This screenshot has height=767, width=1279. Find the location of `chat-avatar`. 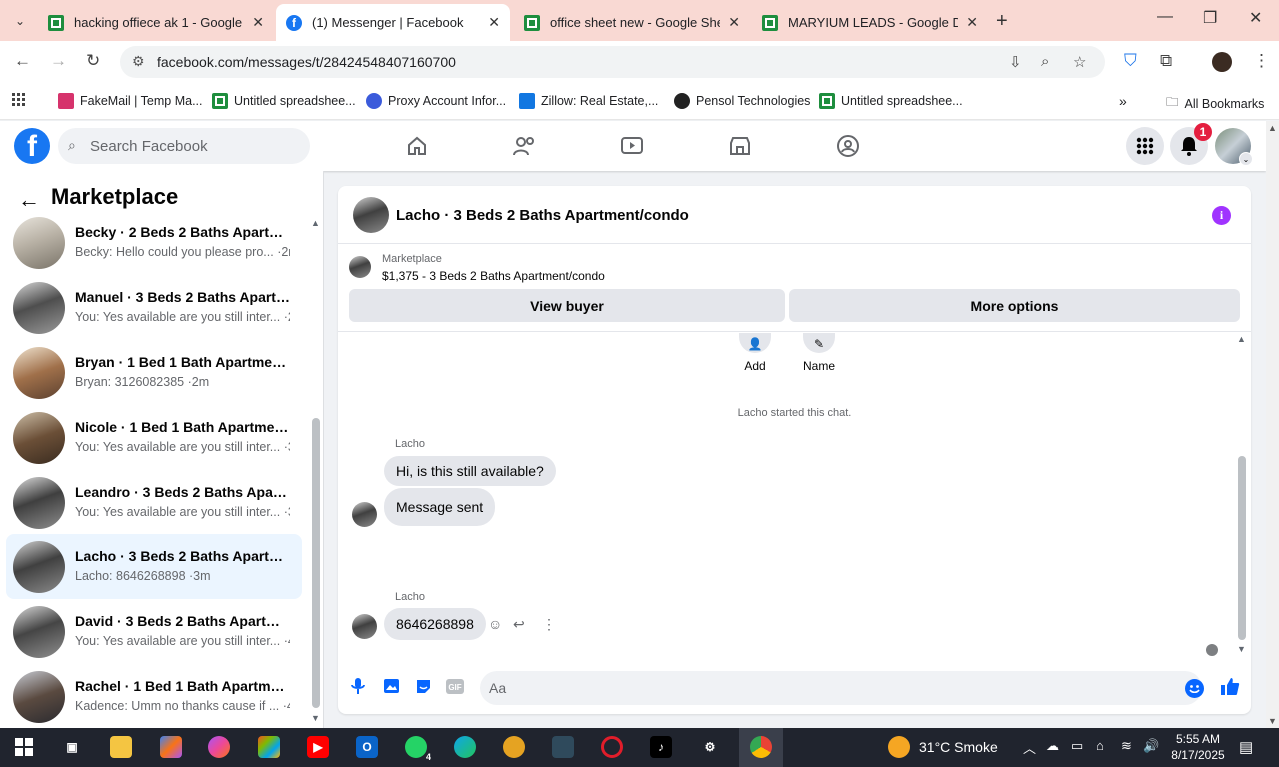

chat-avatar is located at coordinates (371, 215).